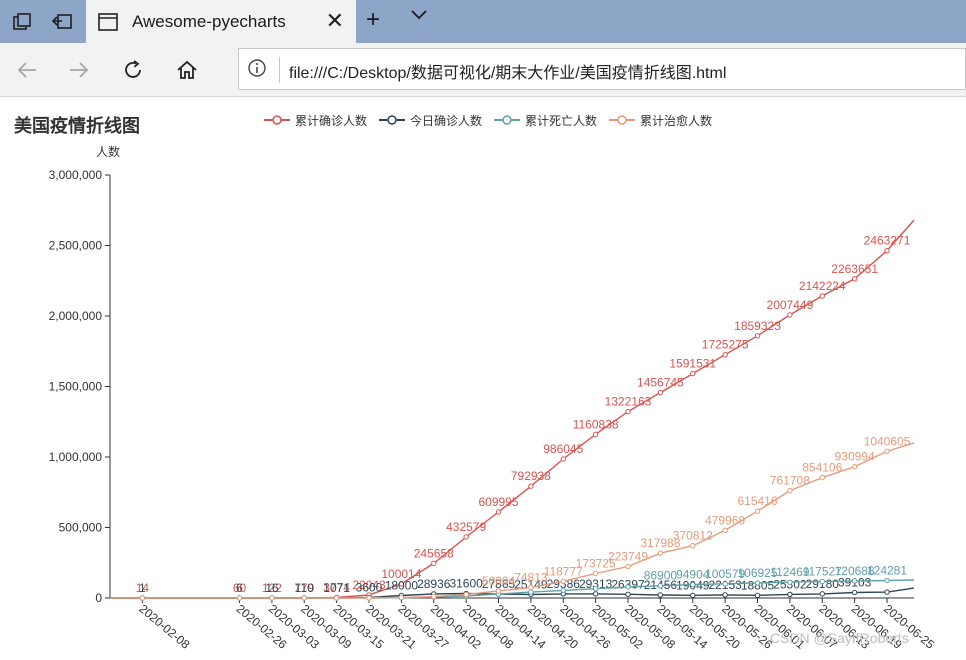  What do you see at coordinates (279, 70) in the screenshot?
I see `address-divider` at bounding box center [279, 70].